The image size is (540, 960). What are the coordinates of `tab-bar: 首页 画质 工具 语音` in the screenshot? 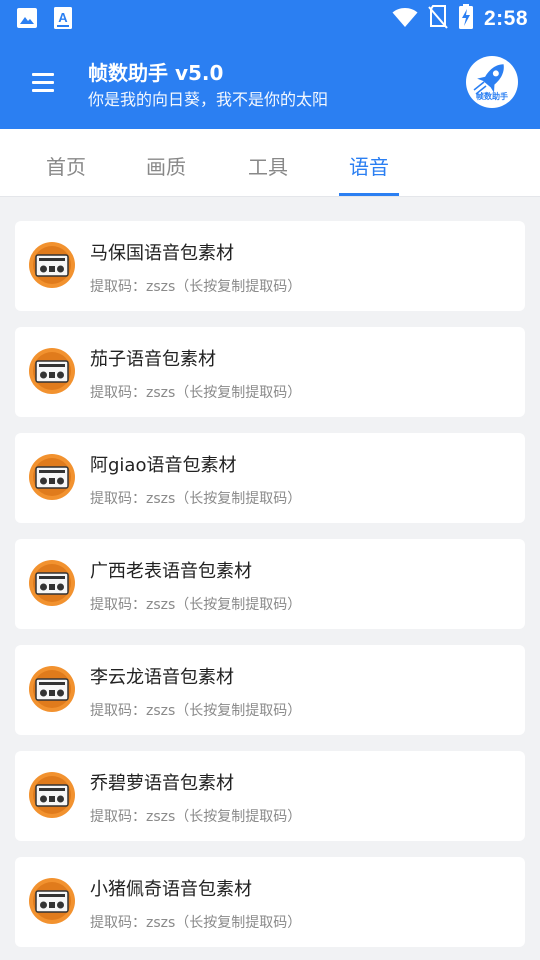 It's located at (270, 163).